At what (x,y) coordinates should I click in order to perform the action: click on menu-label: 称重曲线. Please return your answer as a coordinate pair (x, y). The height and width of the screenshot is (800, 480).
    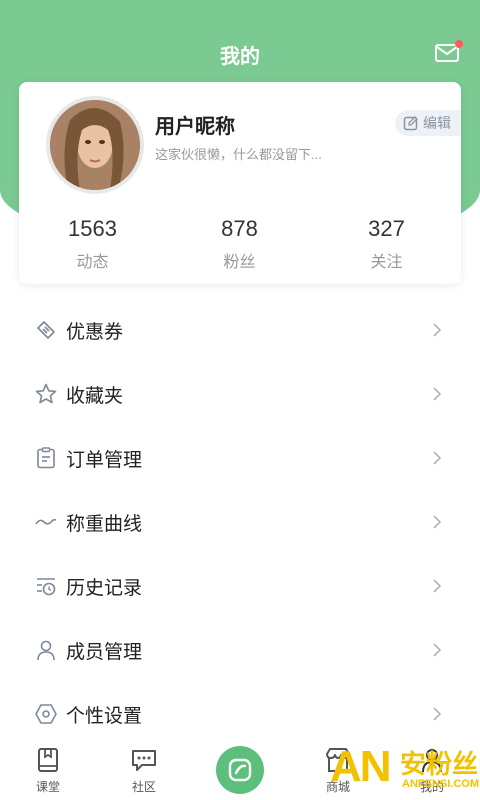
    Looking at the image, I should click on (104, 524).